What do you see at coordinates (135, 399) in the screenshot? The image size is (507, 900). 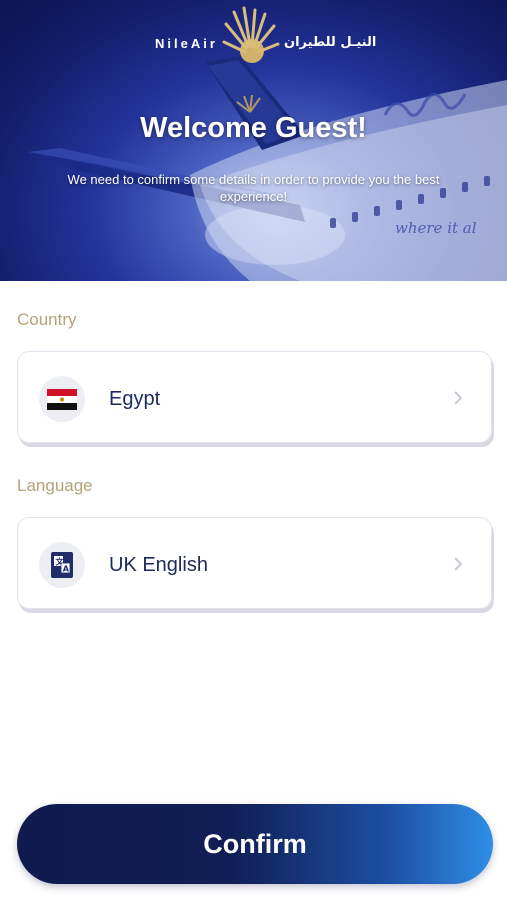 I see `country-value: Egypt` at bounding box center [135, 399].